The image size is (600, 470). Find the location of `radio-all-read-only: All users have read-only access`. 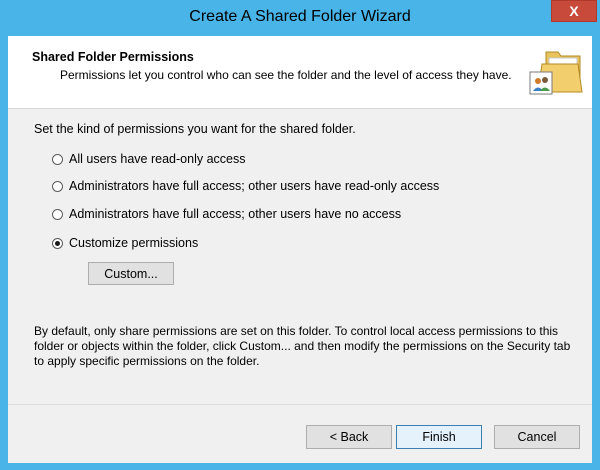

radio-all-read-only: All users have read-only access is located at coordinates (148, 159).